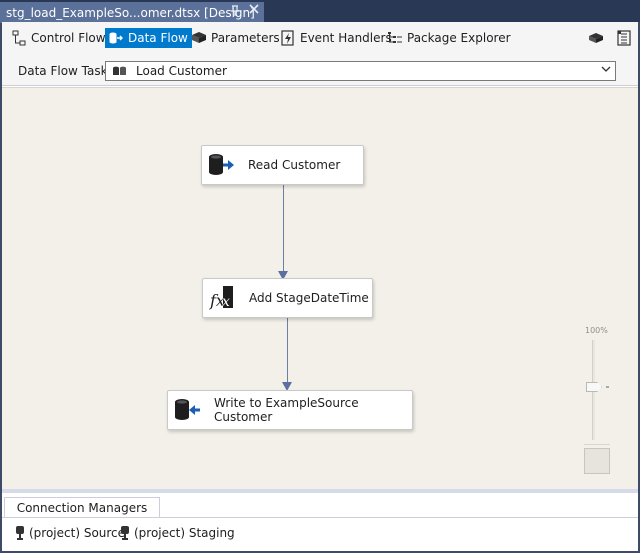  I want to click on svg-text: x, so click(226, 302).